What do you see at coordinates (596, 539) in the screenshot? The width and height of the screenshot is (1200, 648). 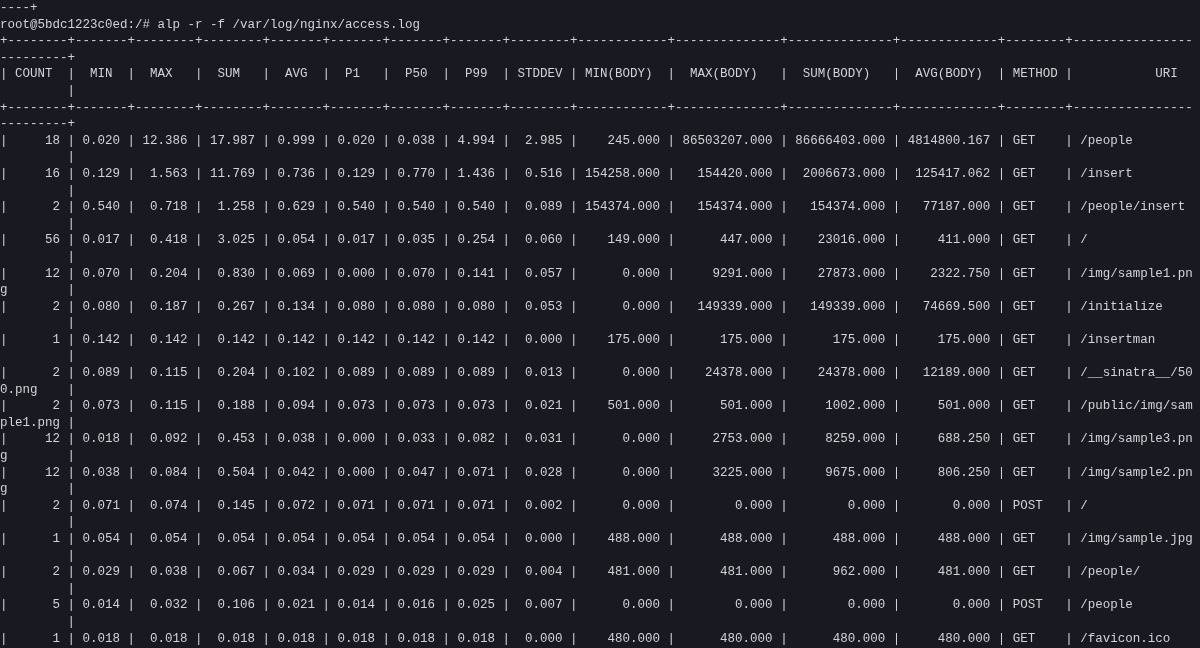 I see `terminal-line: | 1 | 0.054 | 0.054 | 0.054 | 0.054 | 0.054 | 0.054 | 0.054 | 0.000 | 488.000 | 488.000 | 488.000 | 488.000 | GET | /img/sample.jpg` at bounding box center [596, 539].